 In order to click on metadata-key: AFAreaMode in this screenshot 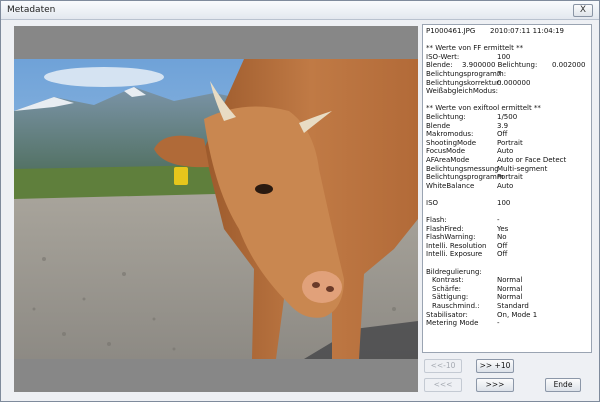, I will do `click(448, 159)`.